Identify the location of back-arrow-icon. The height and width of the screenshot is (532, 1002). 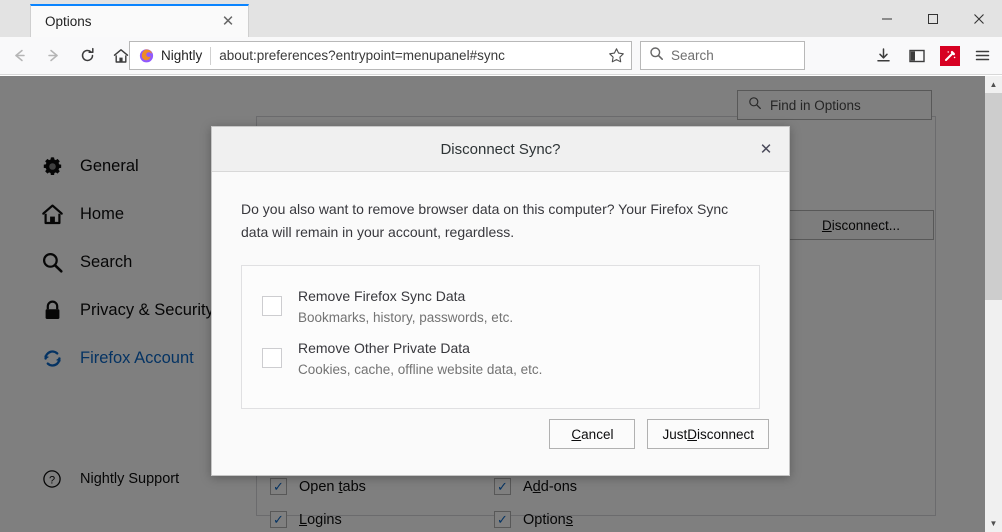
(19, 56).